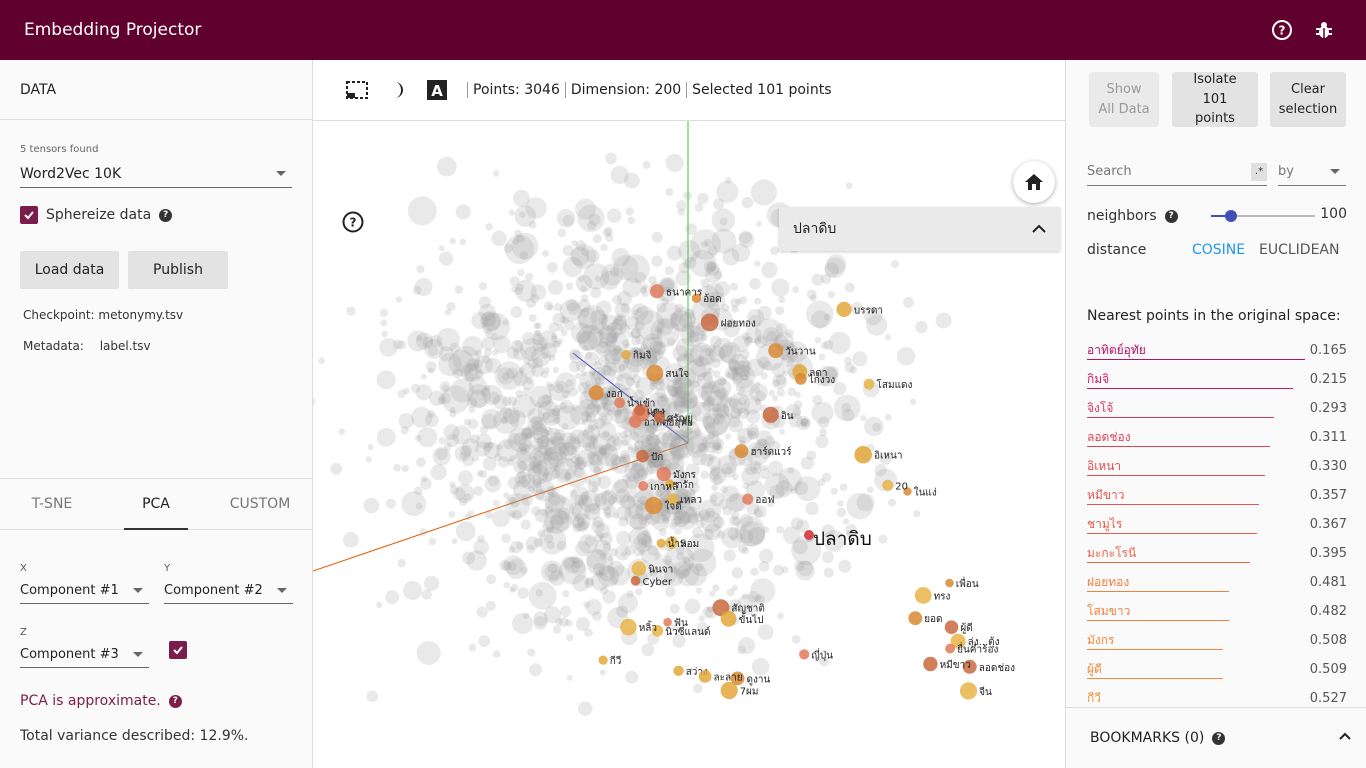 The width and height of the screenshot is (1366, 768). What do you see at coordinates (156, 174) in the screenshot?
I see `tensor-select: Word2Vec 10K` at bounding box center [156, 174].